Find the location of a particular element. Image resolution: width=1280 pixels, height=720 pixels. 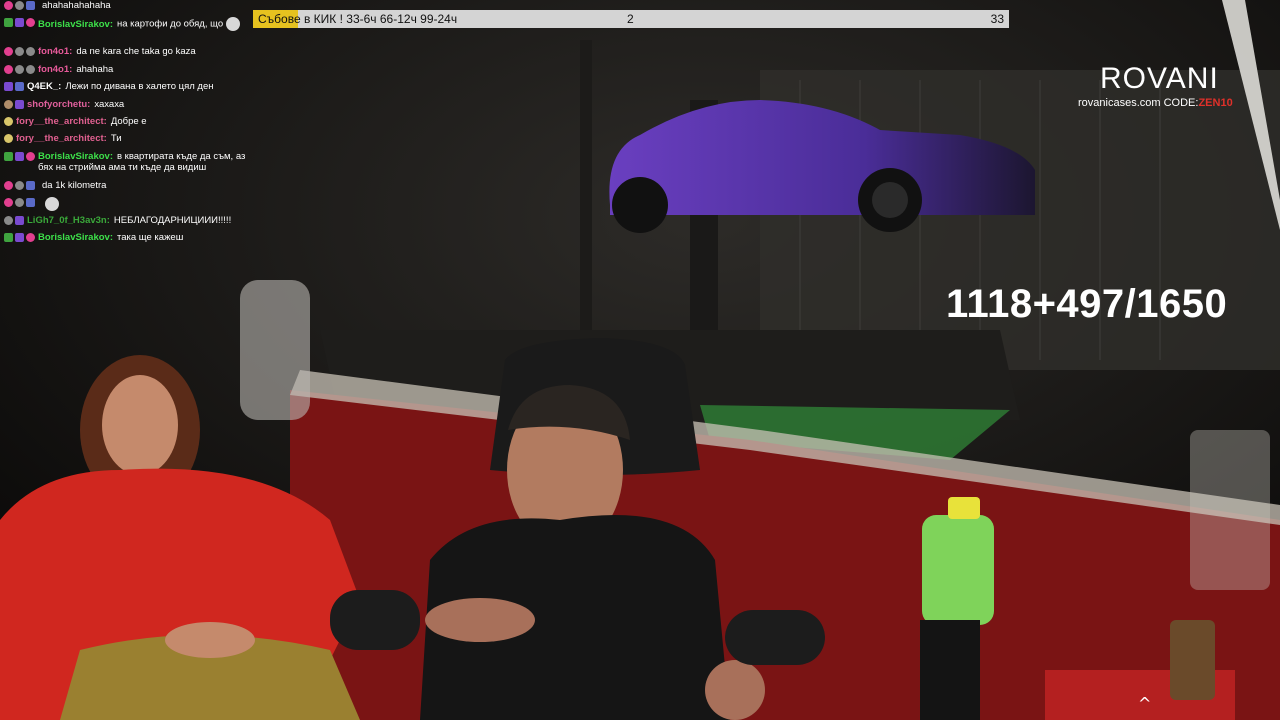

chat-message-body: BorislavSirakov: на картофи до обяд, що is located at coordinates (139, 24).